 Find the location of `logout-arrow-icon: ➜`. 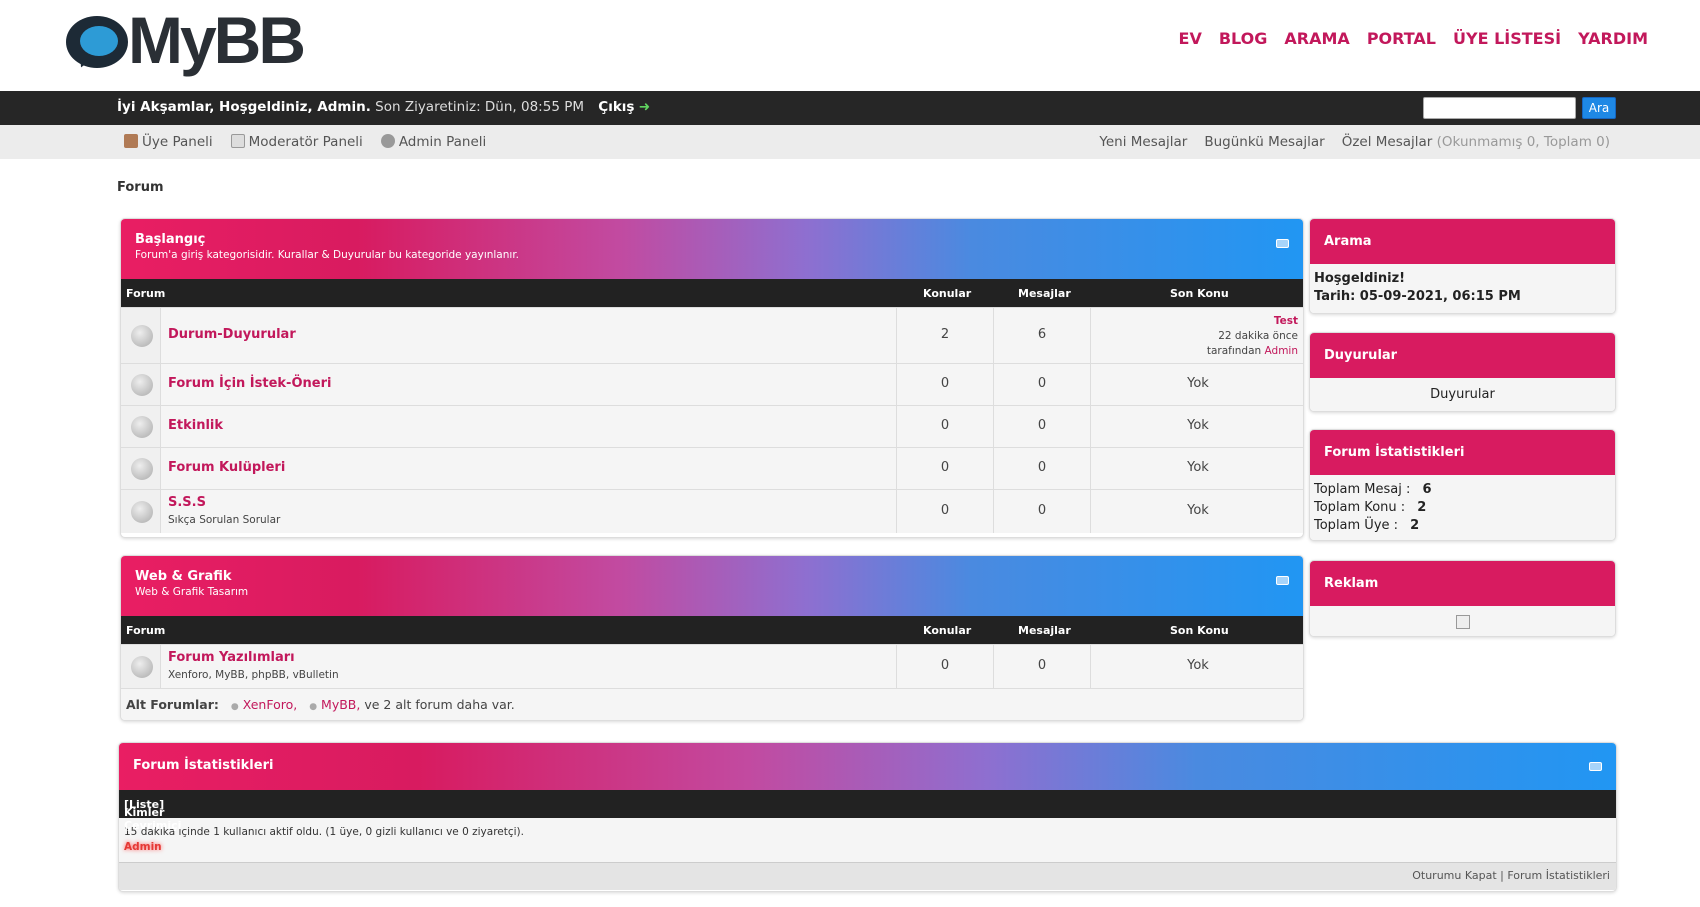

logout-arrow-icon: ➜ is located at coordinates (644, 107).